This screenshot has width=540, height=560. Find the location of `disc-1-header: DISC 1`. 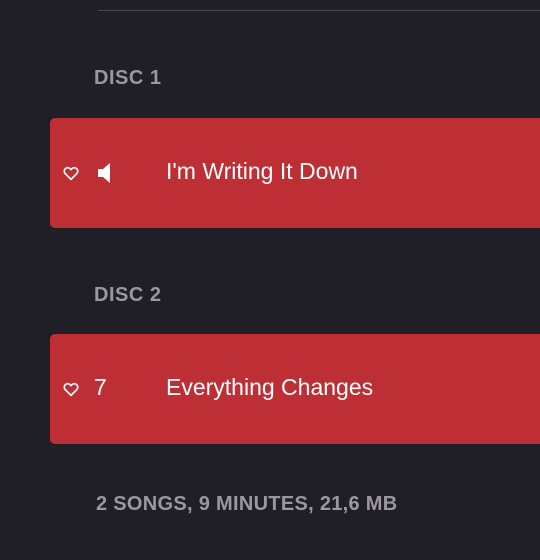

disc-1-header: DISC 1 is located at coordinates (128, 78).